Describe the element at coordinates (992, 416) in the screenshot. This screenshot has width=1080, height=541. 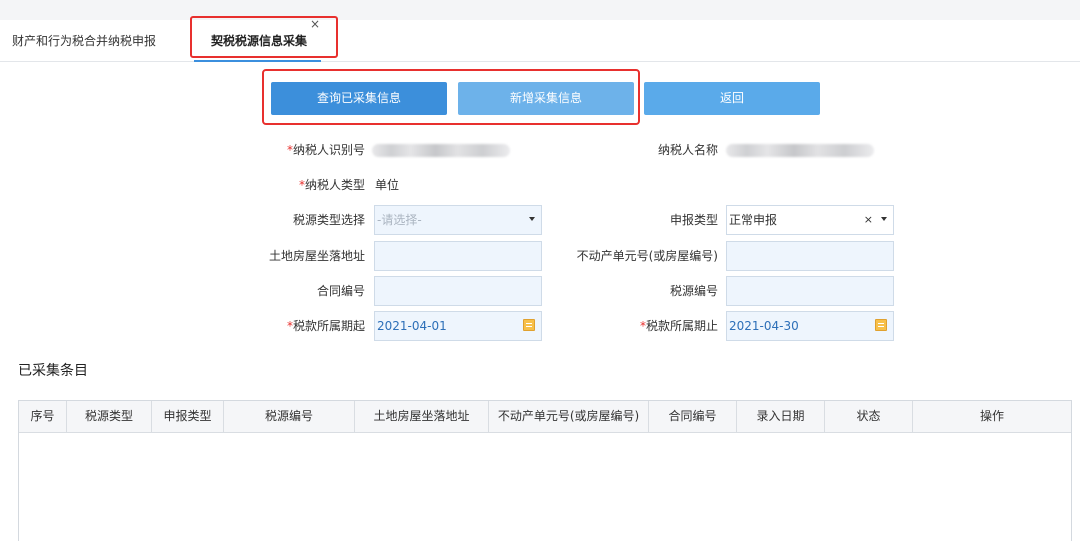
I see `col-actions: 操作` at that location.